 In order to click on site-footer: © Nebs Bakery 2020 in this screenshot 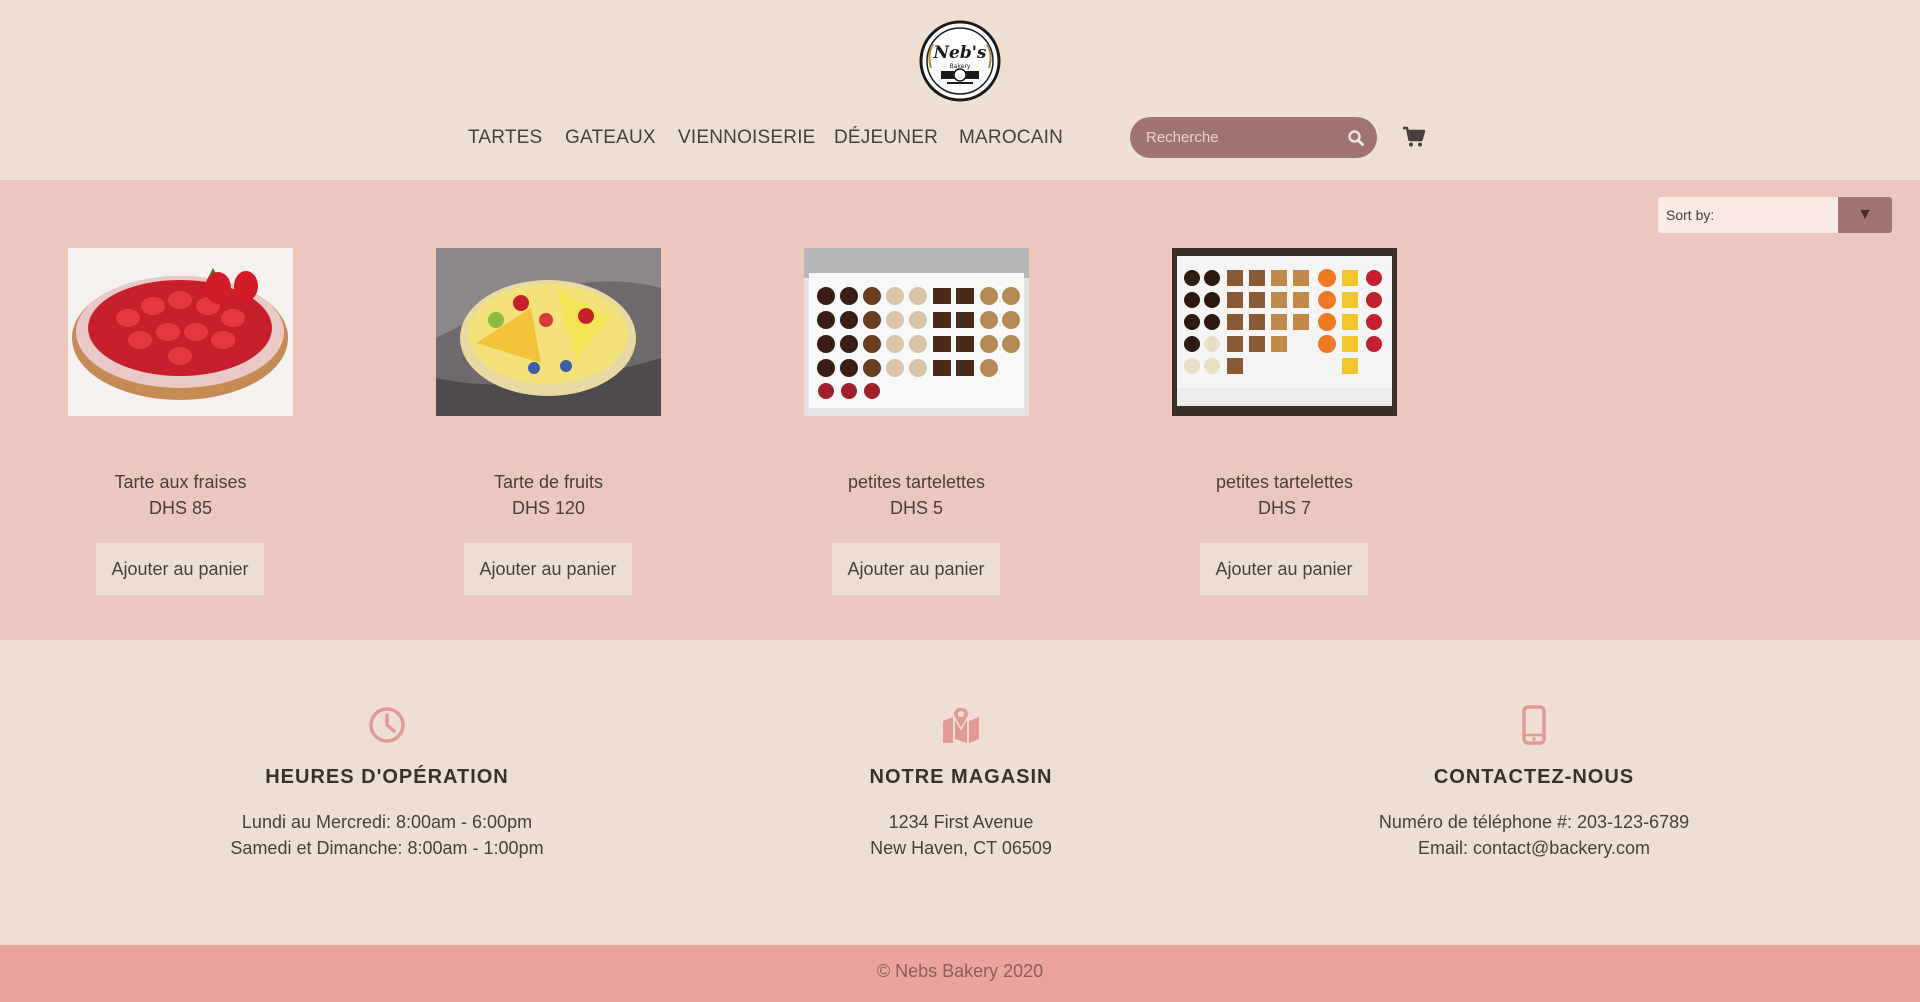, I will do `click(960, 973)`.